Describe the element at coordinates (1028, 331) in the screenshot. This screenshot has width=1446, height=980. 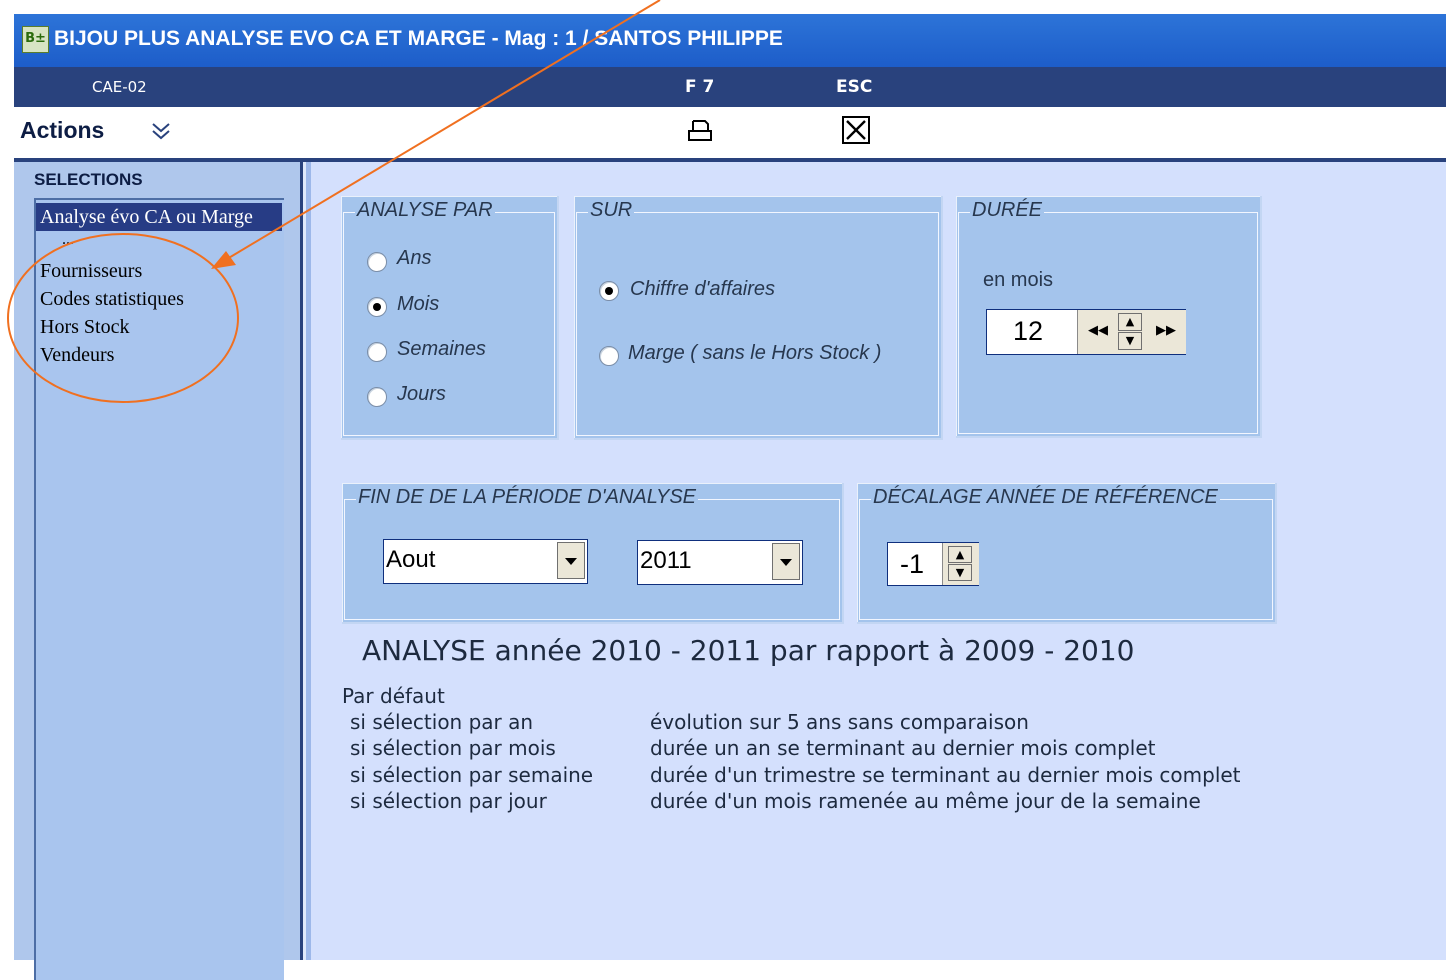
I see `duree-value: 12` at that location.